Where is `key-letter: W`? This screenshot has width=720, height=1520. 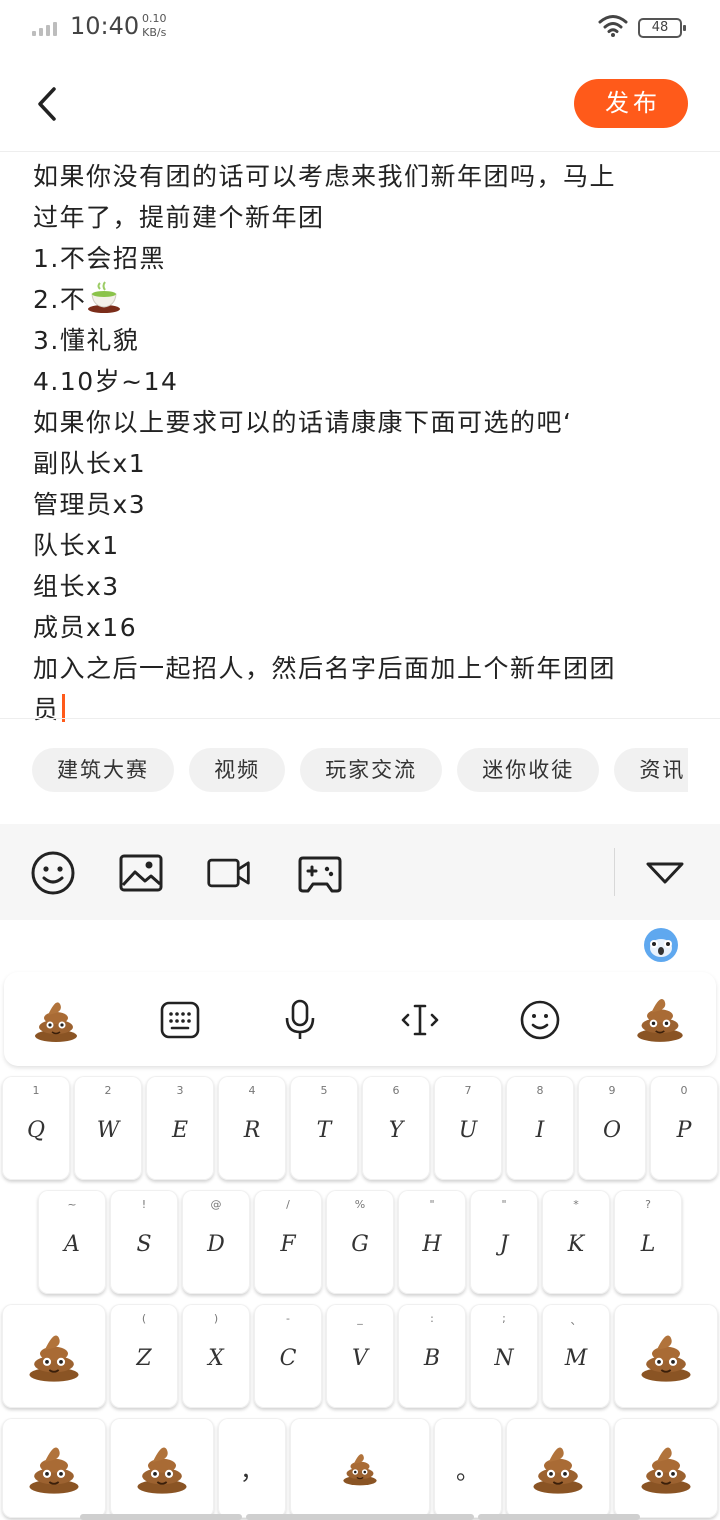 key-letter: W is located at coordinates (108, 1130).